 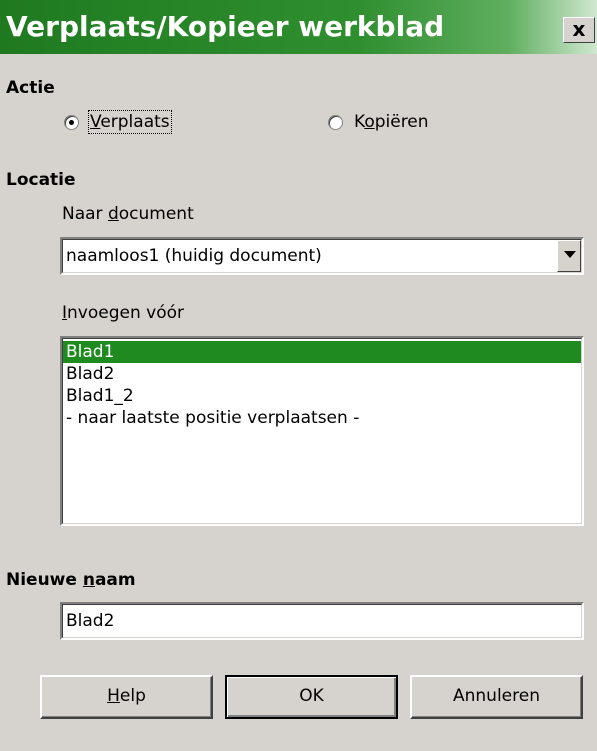 I want to click on new-name-input: Blad2, so click(x=322, y=621).